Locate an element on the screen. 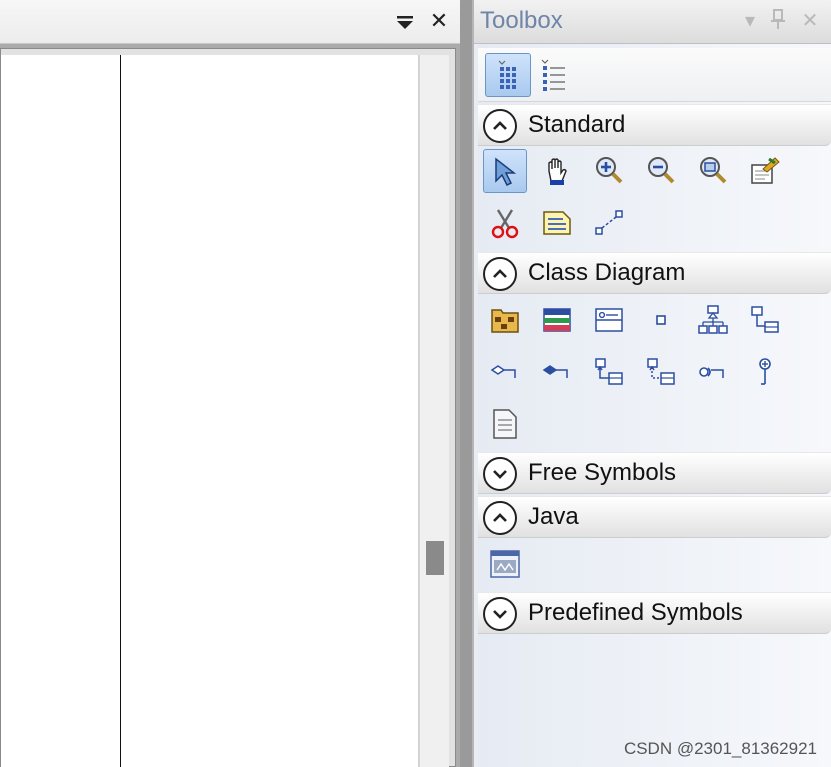 This screenshot has height=767, width=831. realization-icon is located at coordinates (661, 371).